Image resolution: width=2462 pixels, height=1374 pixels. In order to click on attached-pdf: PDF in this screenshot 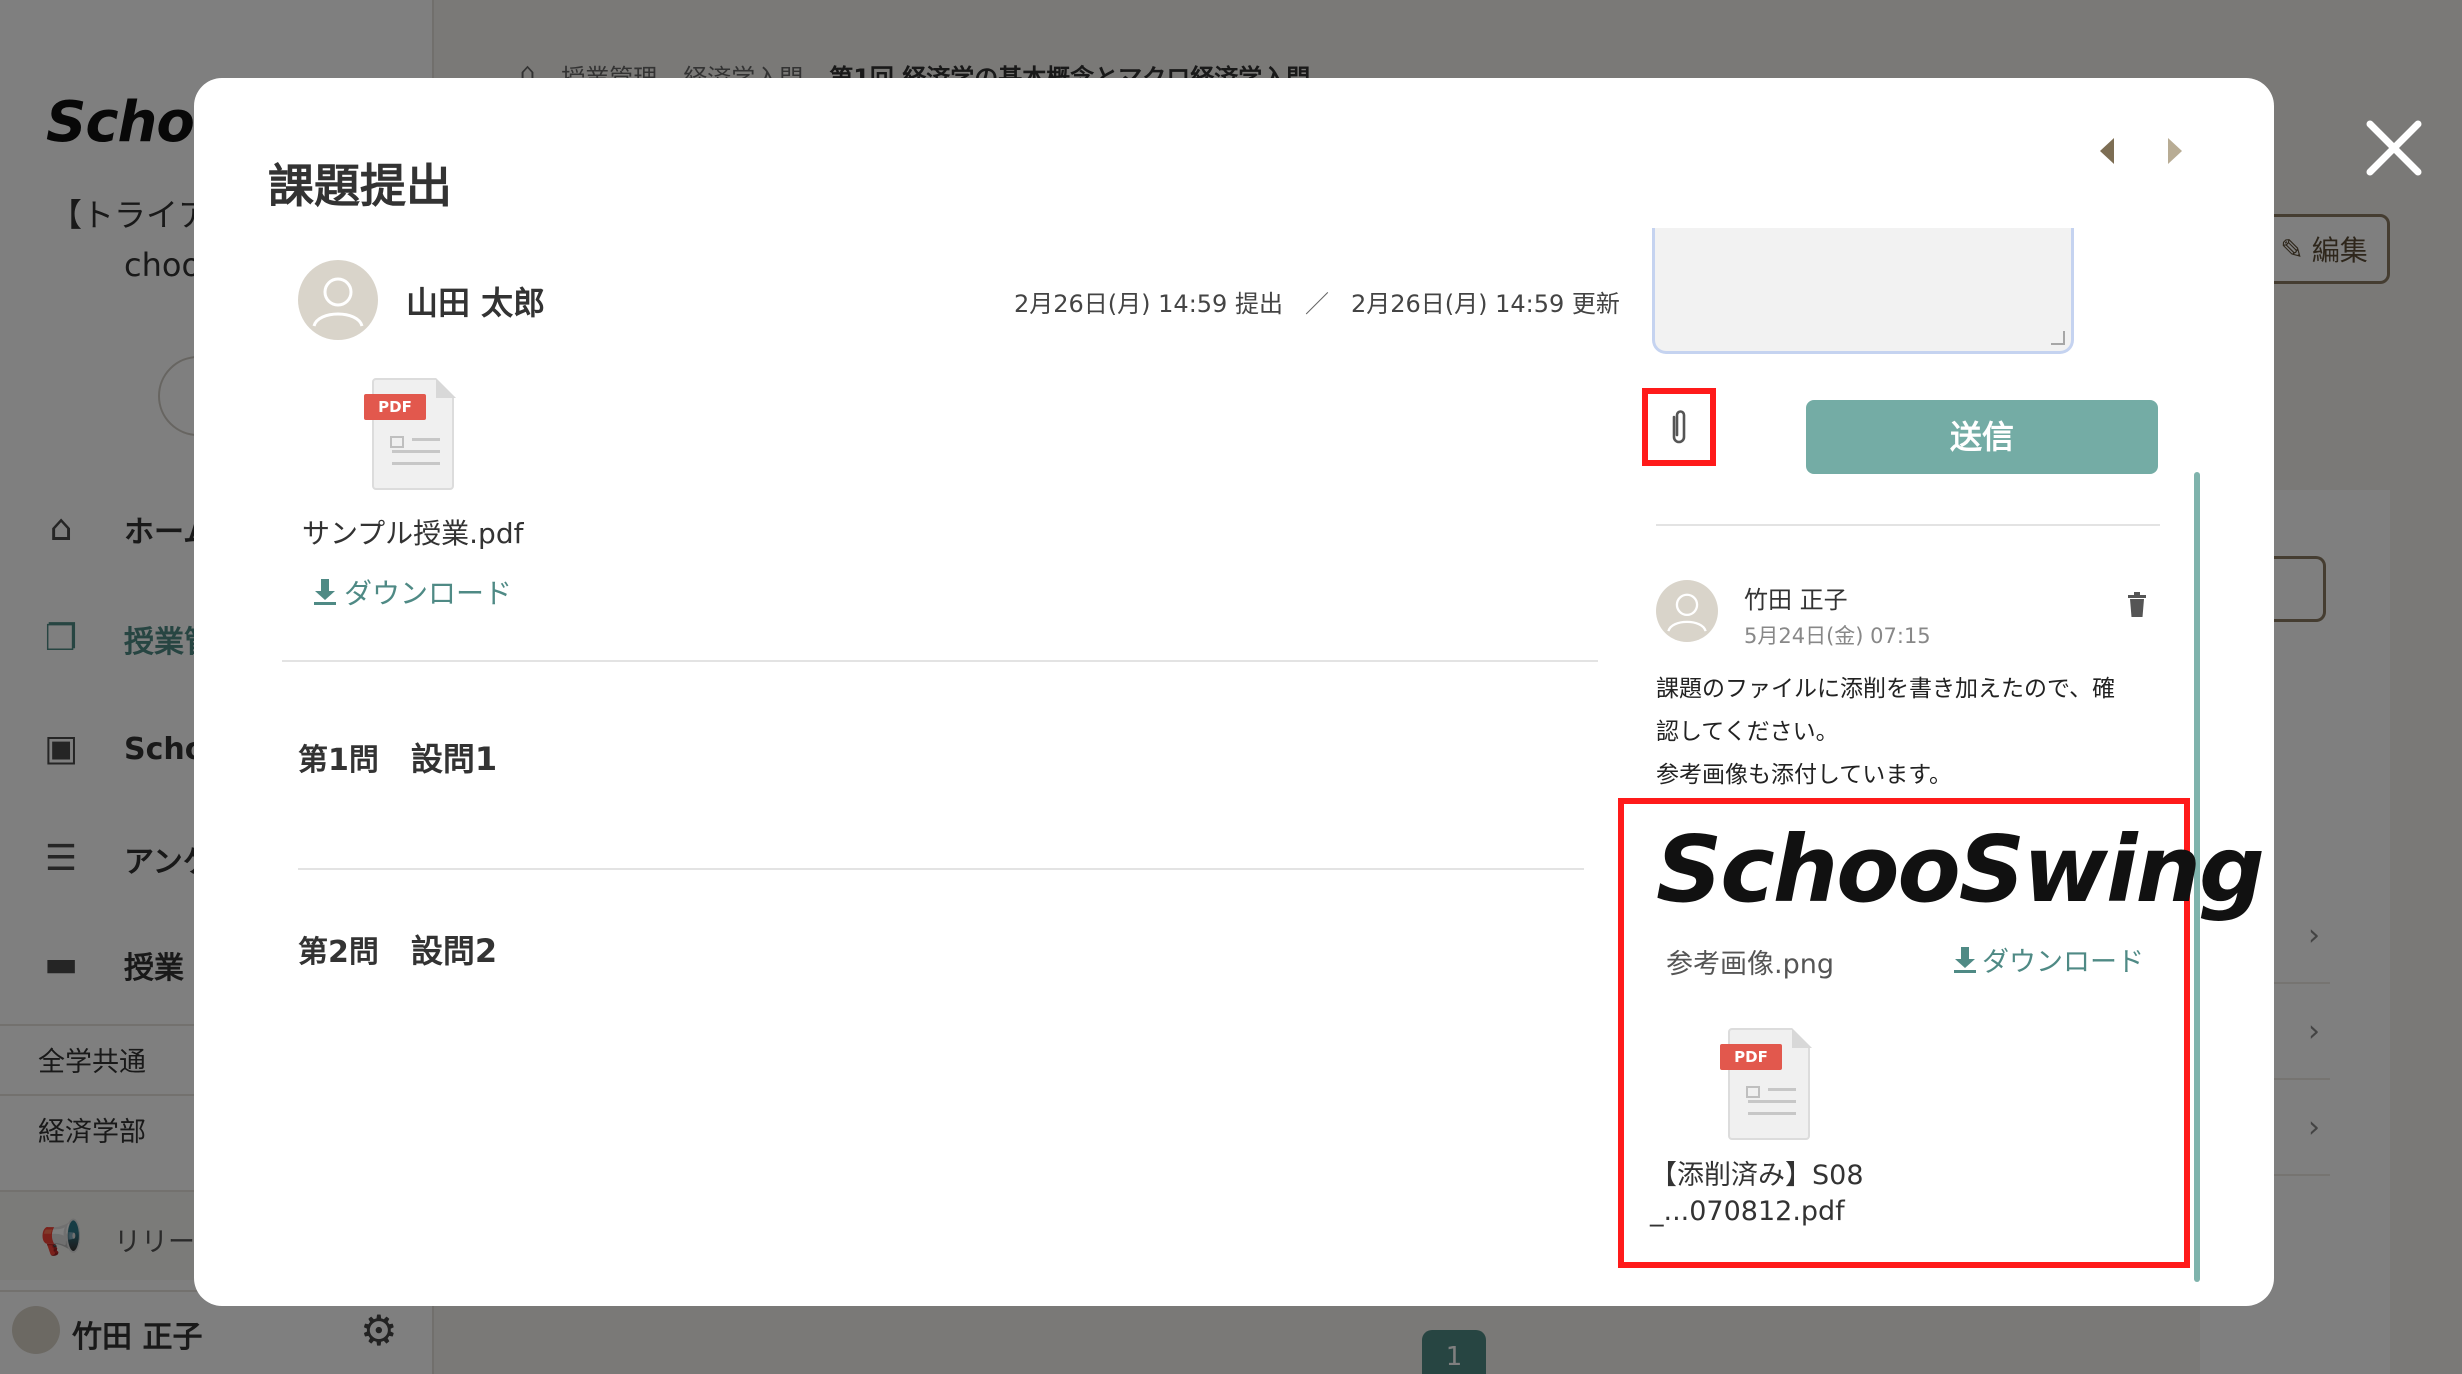, I will do `click(1770, 1088)`.